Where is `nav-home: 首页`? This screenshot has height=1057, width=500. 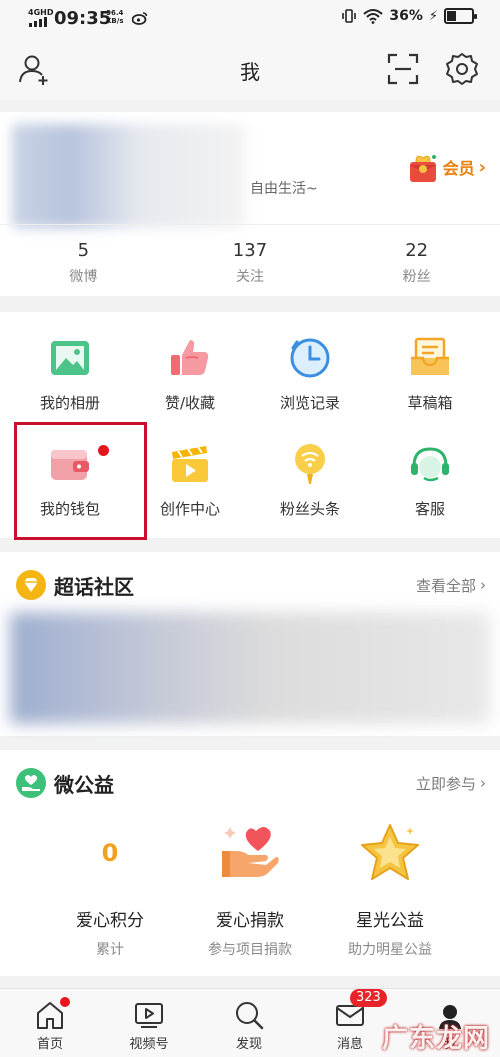
nav-home: 首页 is located at coordinates (50, 1024).